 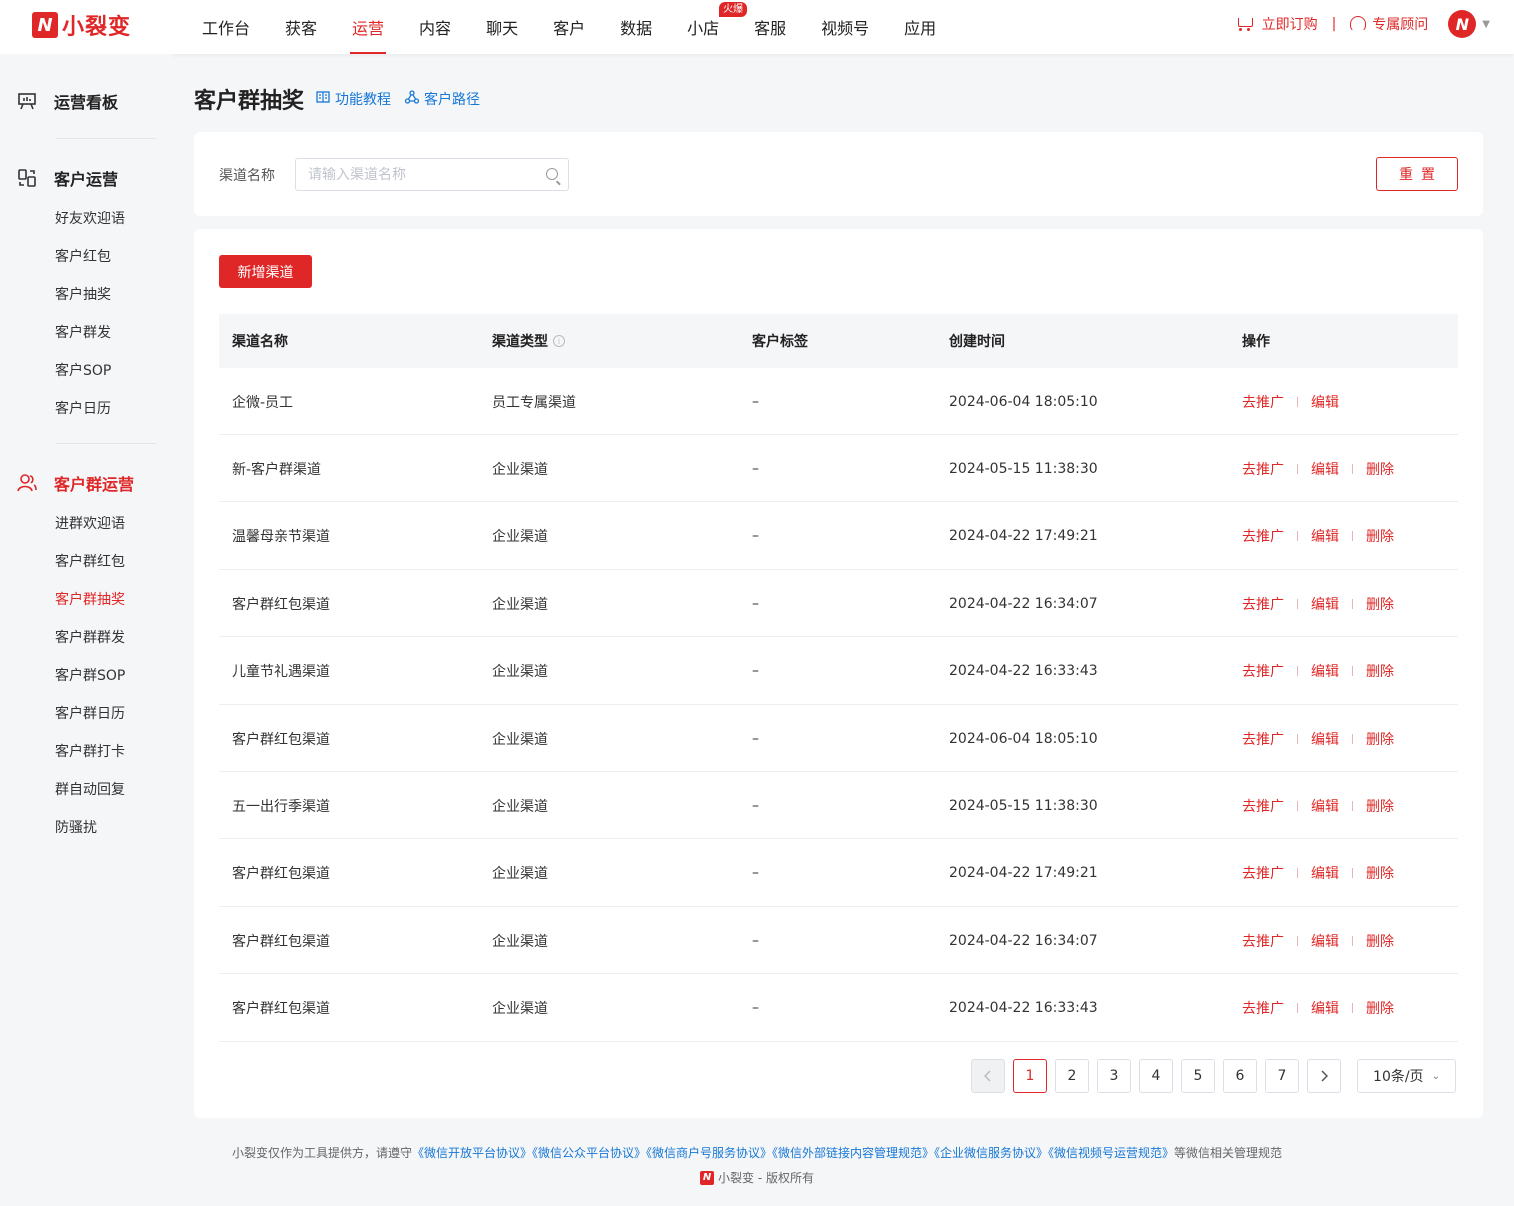 I want to click on page-number: 5, so click(x=1198, y=1076).